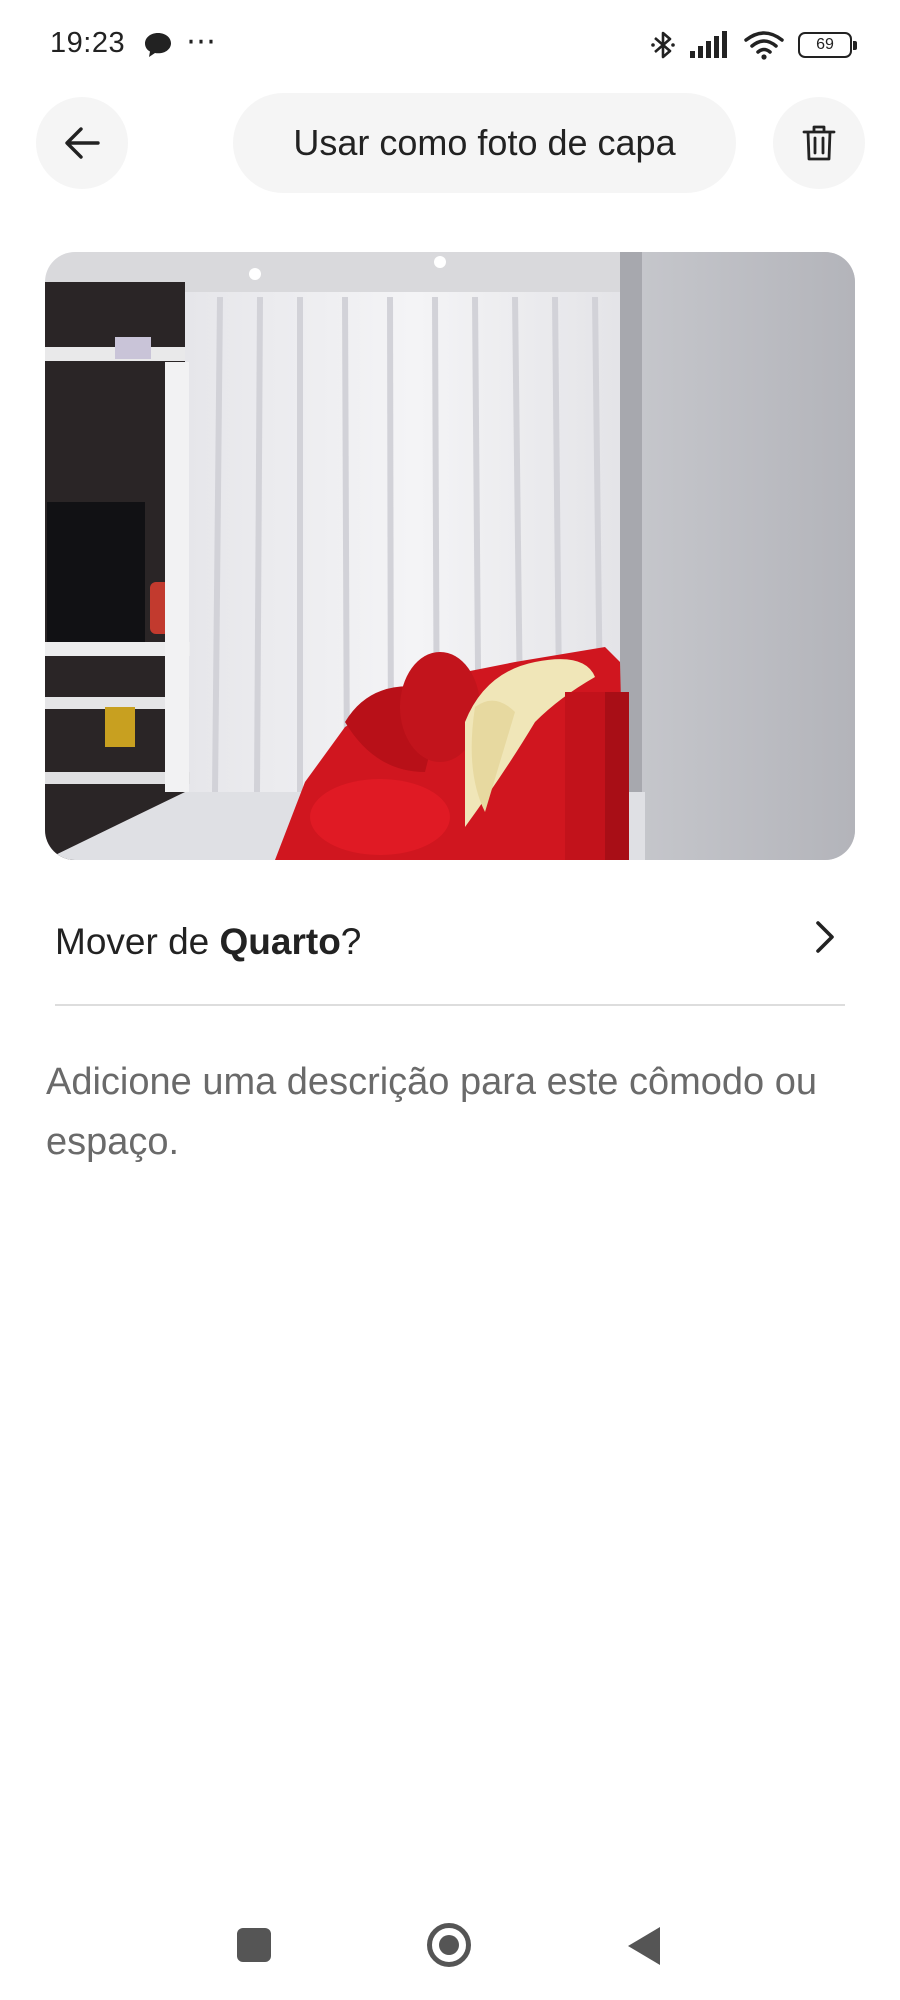  Describe the element at coordinates (825, 44) in the screenshot. I see `battery-level: 69` at that location.